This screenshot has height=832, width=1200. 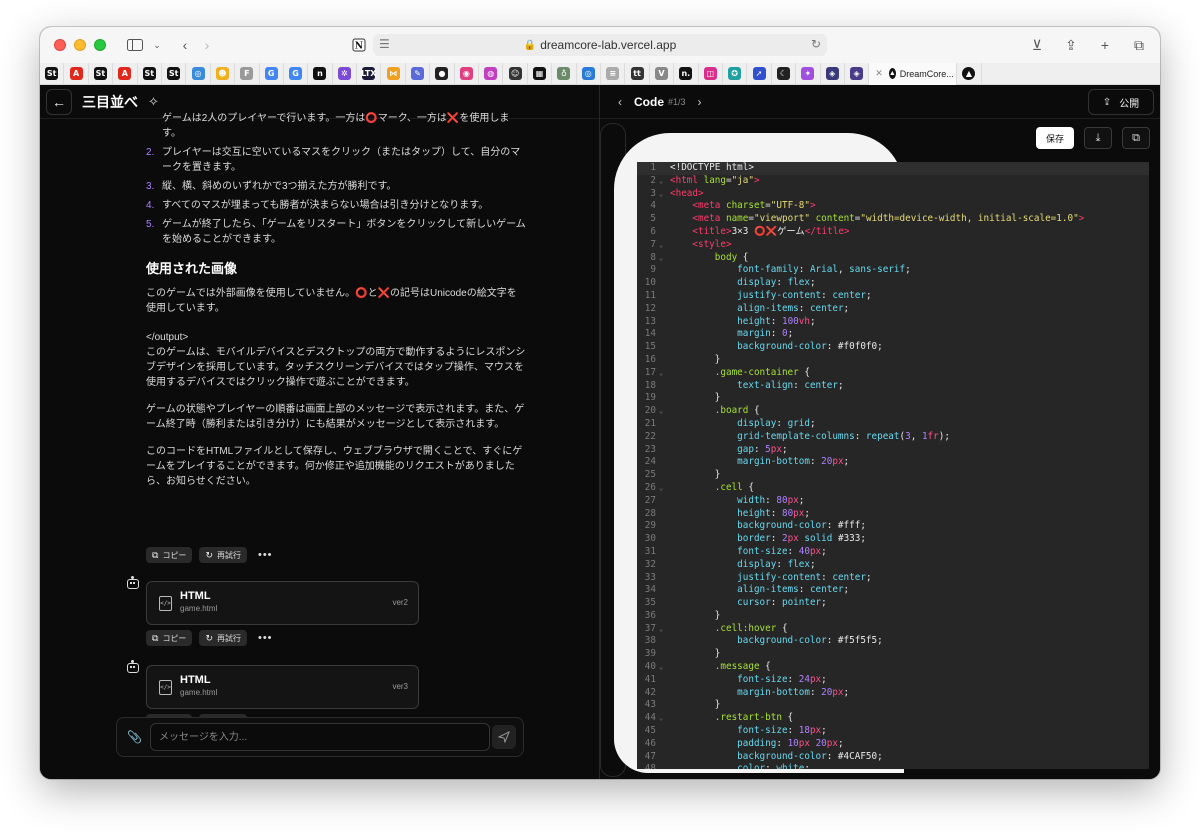 What do you see at coordinates (782, 526) in the screenshot?
I see `code-token: background-color` at bounding box center [782, 526].